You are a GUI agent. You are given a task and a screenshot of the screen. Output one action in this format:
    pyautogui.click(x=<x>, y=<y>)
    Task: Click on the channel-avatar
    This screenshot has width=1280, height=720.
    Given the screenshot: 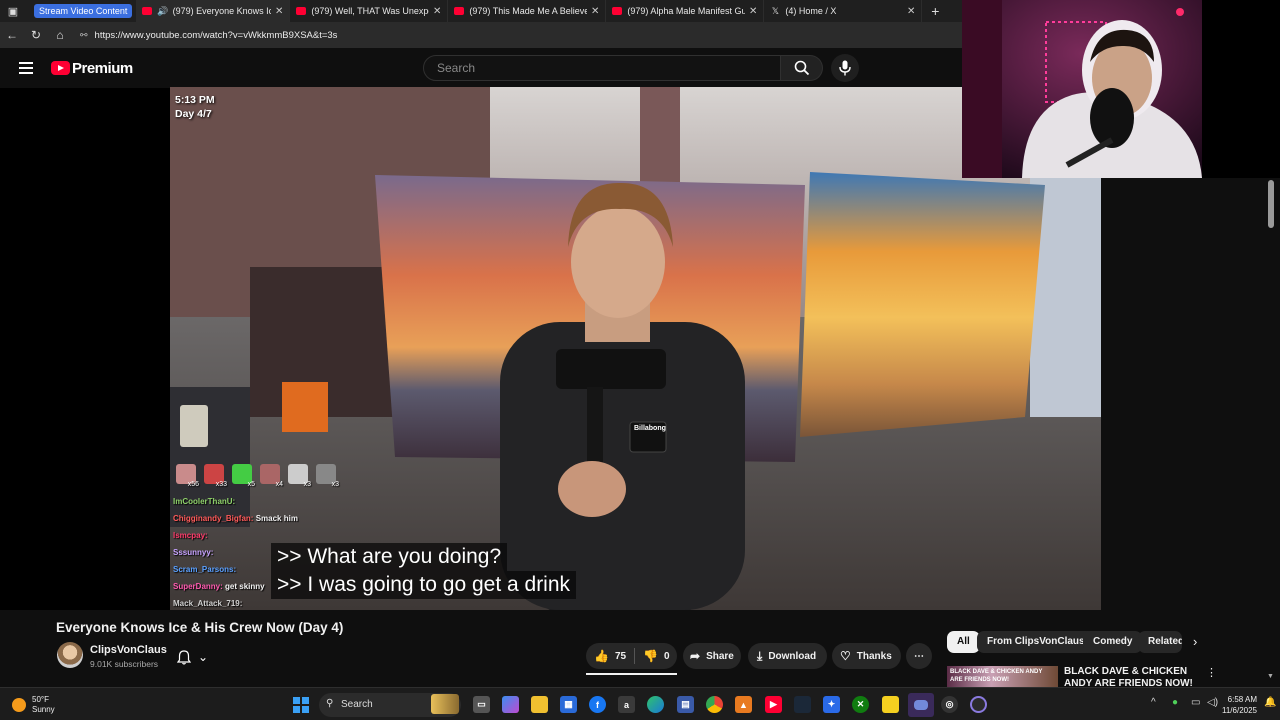 What is the action you would take?
    pyautogui.click(x=70, y=655)
    